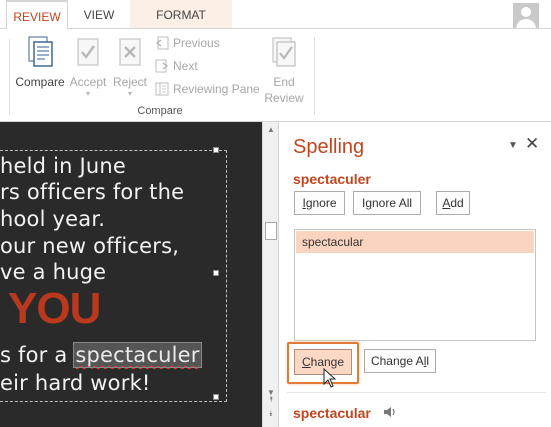  I want to click on slide-text-line: s for a spectaculer, so click(101, 355).